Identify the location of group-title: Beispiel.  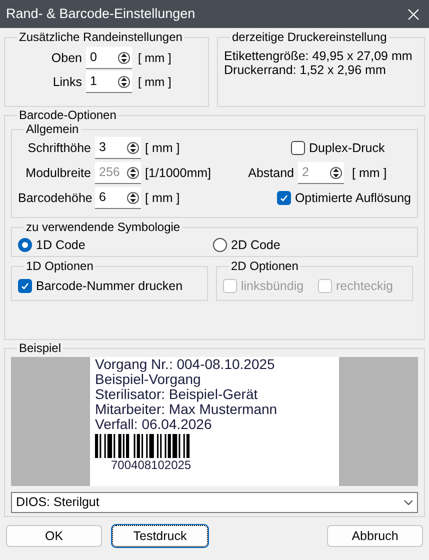
(40, 348).